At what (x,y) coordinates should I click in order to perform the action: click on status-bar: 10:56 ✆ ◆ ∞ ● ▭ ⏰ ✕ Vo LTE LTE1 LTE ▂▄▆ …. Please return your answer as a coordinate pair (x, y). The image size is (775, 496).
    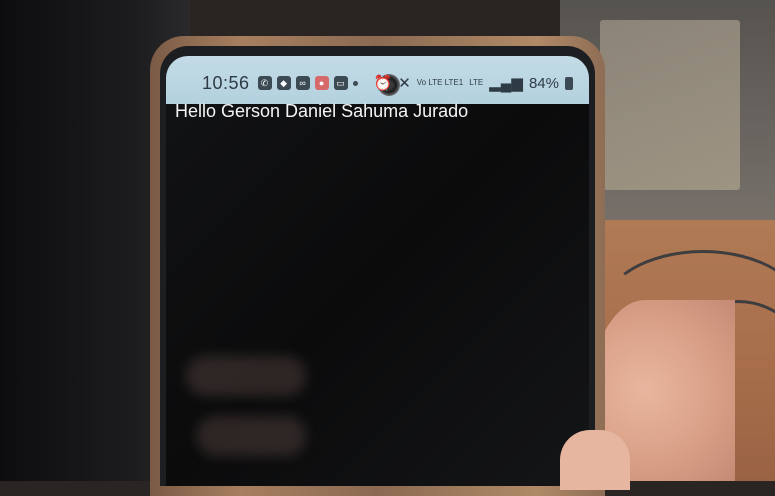
    Looking at the image, I should click on (377, 80).